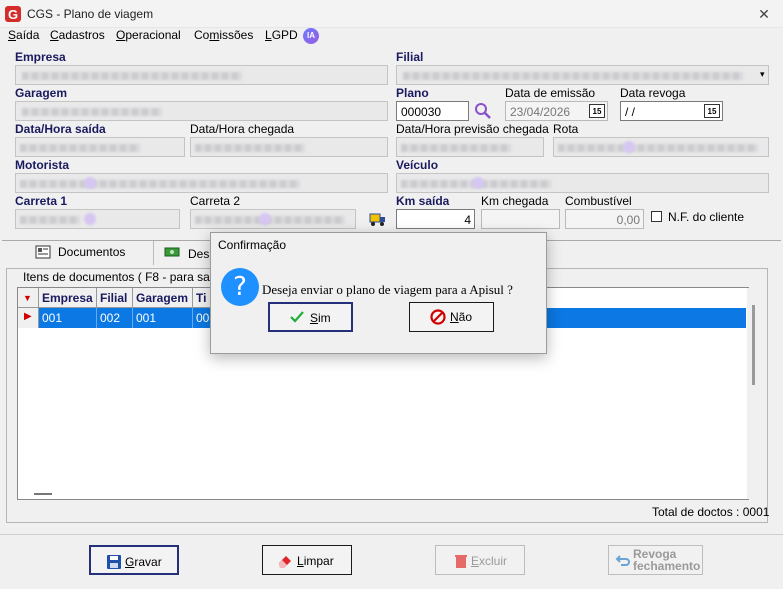 Image resolution: width=783 pixels, height=589 pixels. Describe the element at coordinates (582, 75) in the screenshot. I see `filial-field` at that location.